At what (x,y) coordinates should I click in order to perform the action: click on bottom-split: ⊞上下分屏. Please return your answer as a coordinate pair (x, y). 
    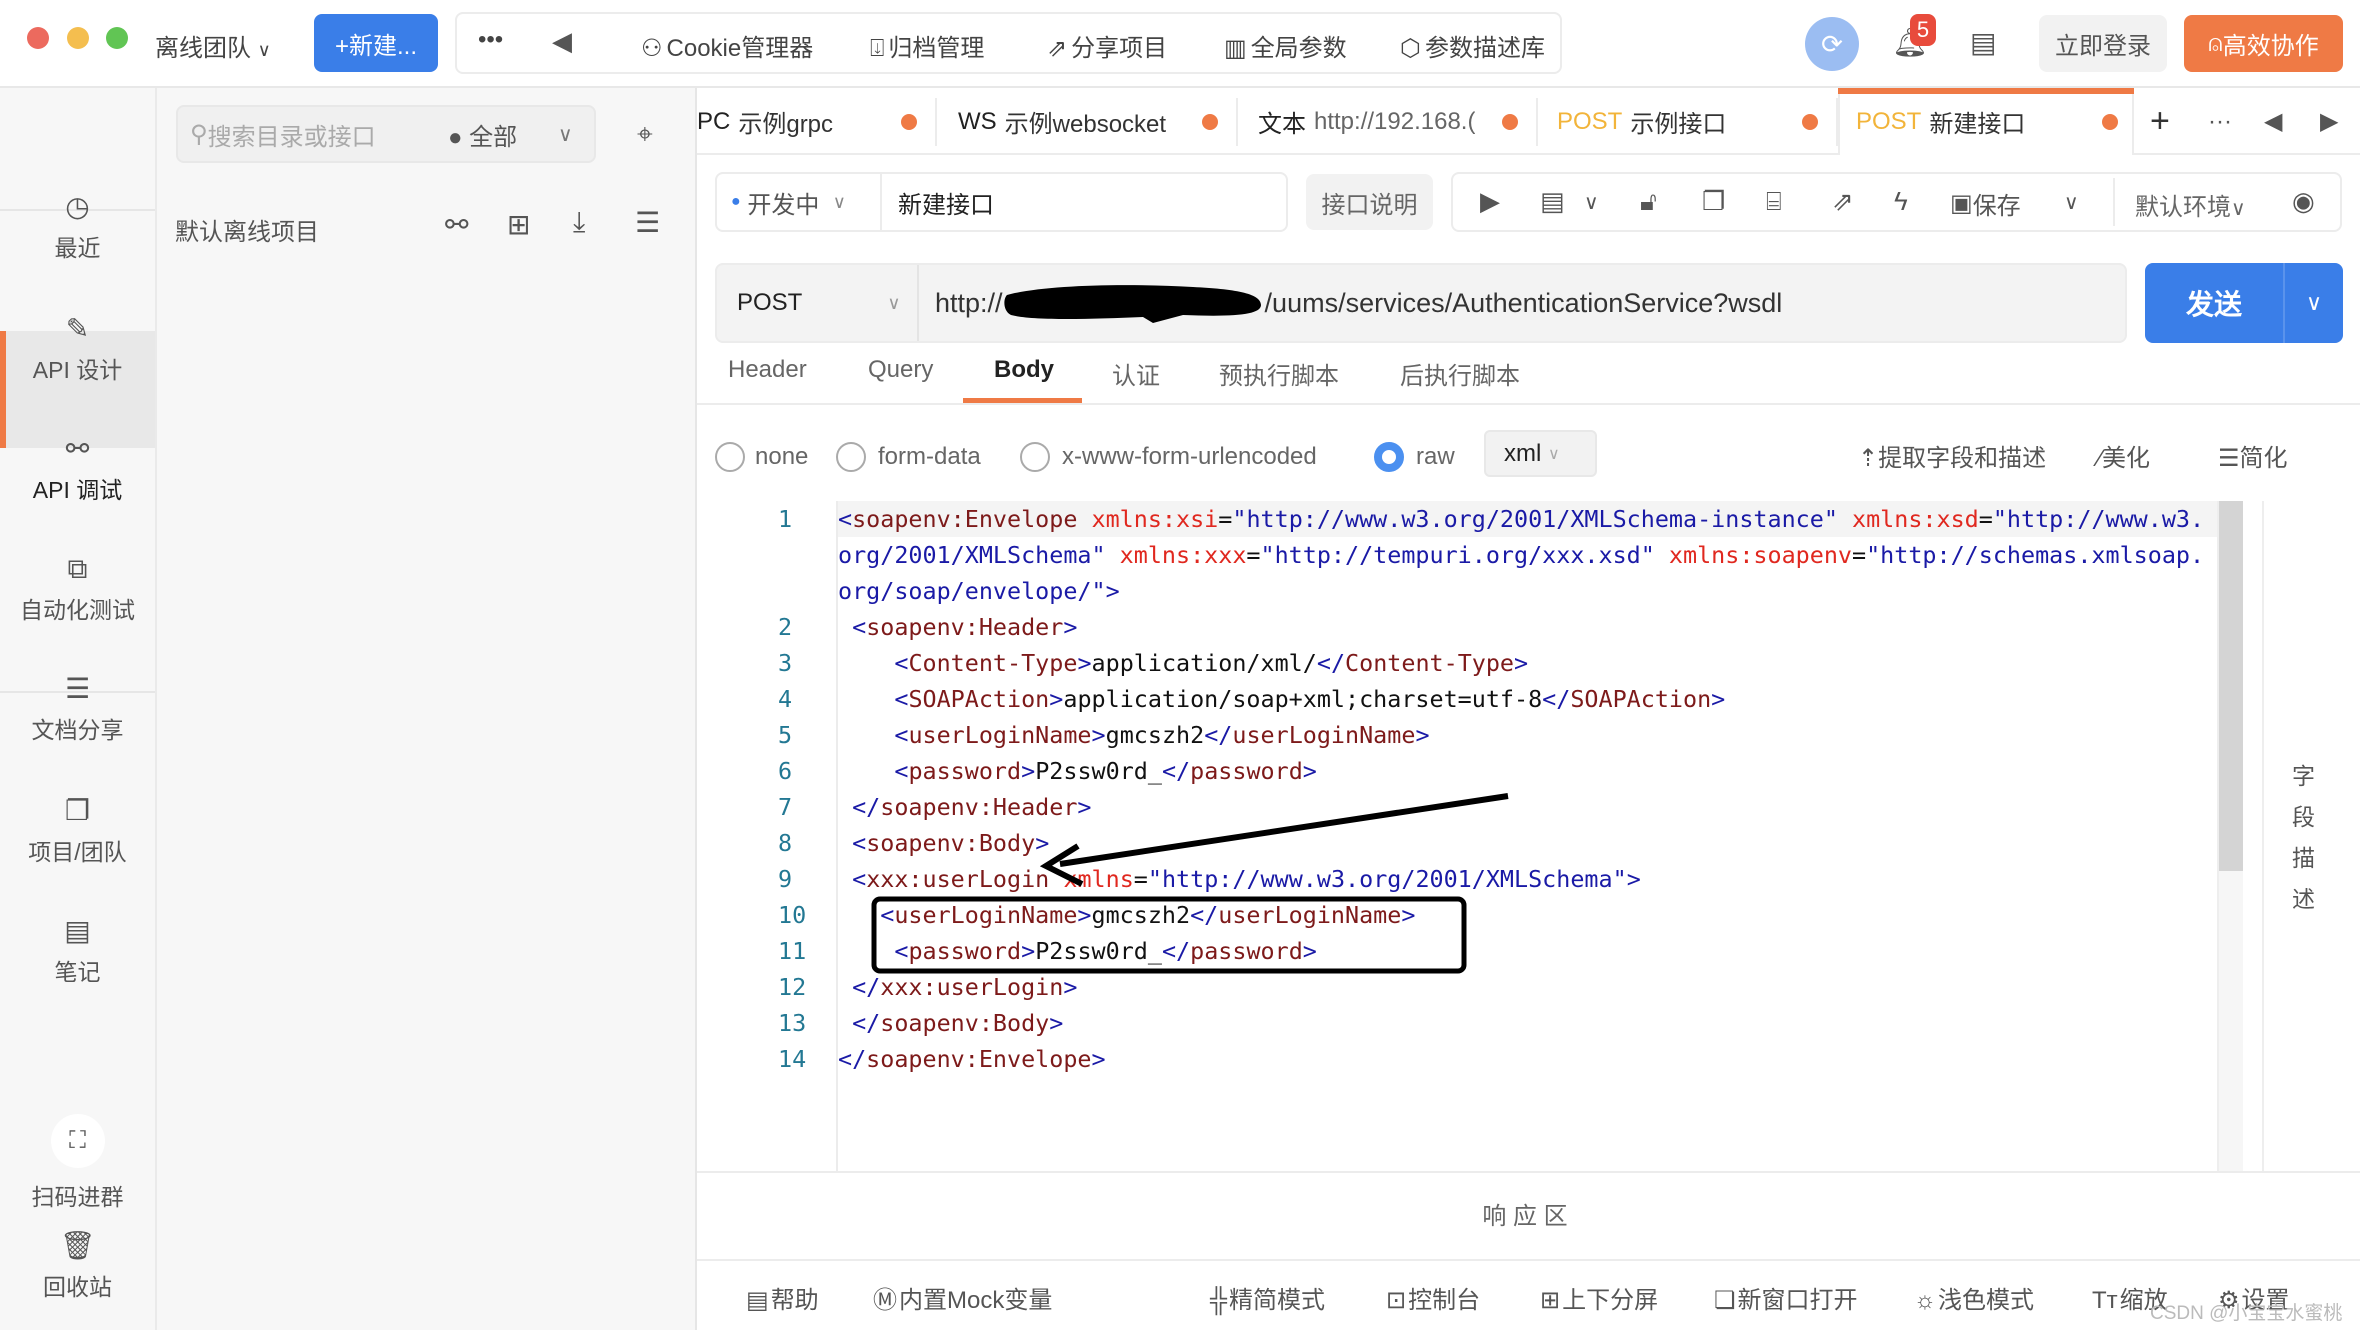
    Looking at the image, I should click on (1599, 1297).